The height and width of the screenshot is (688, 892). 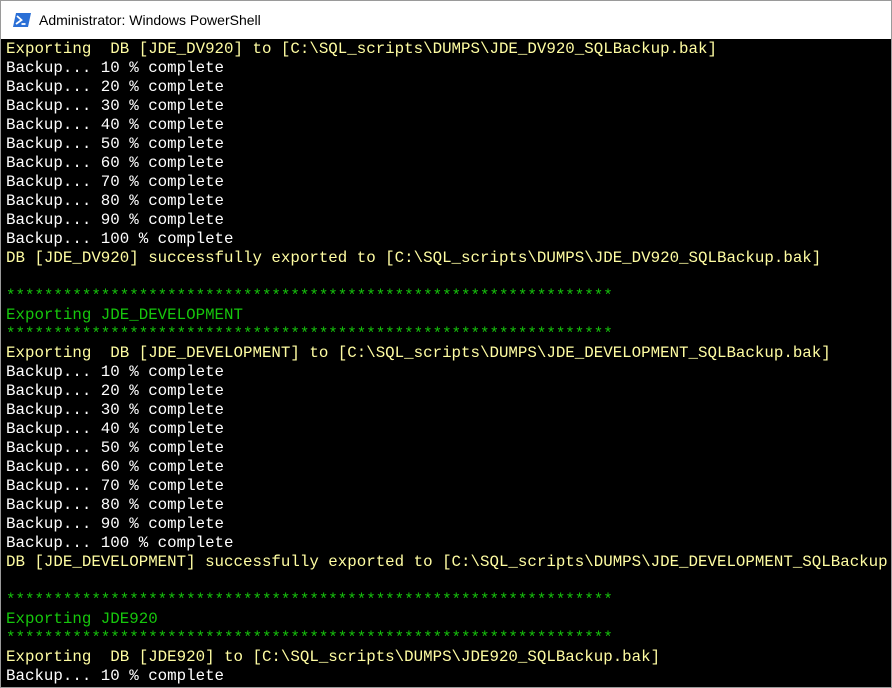 I want to click on title-bar: Administrator: Windows PowerShell, so click(x=446, y=20).